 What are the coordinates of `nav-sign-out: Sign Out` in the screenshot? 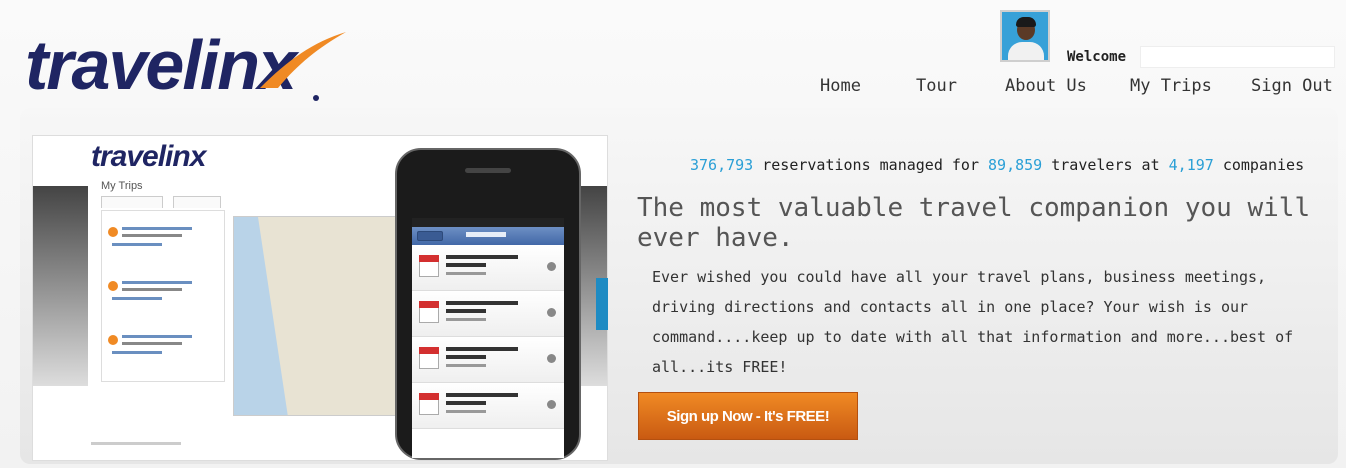 It's located at (1292, 86).